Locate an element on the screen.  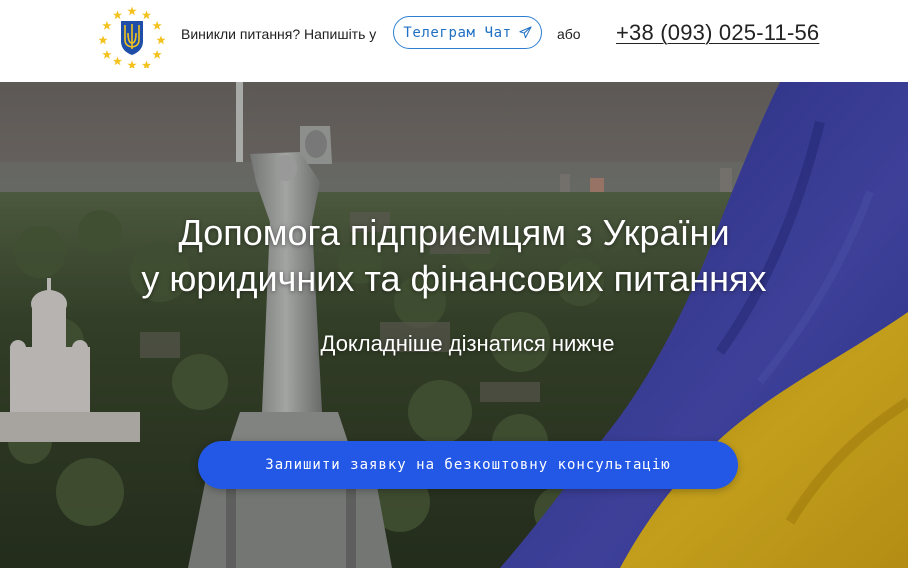
telegram-chat-label: Телеграм Чат is located at coordinates (457, 32).